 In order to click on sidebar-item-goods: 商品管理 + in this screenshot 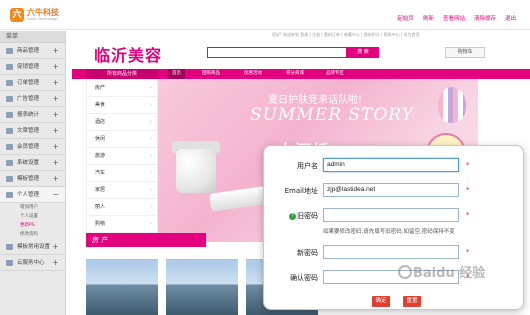, I will do `click(32, 51)`.